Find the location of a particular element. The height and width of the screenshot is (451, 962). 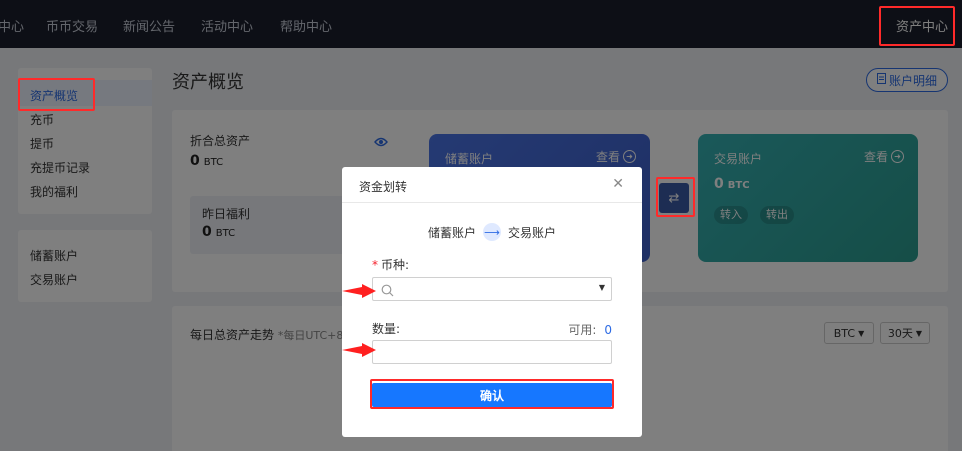

search-icon is located at coordinates (387, 291).